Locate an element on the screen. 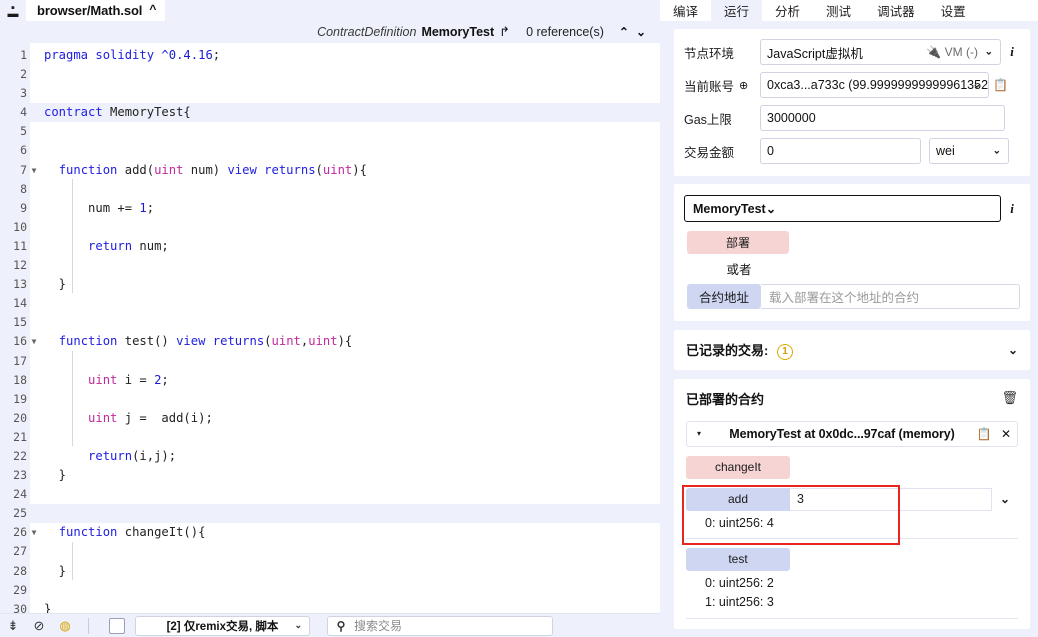  code-line: num += 1; is located at coordinates (345, 208).